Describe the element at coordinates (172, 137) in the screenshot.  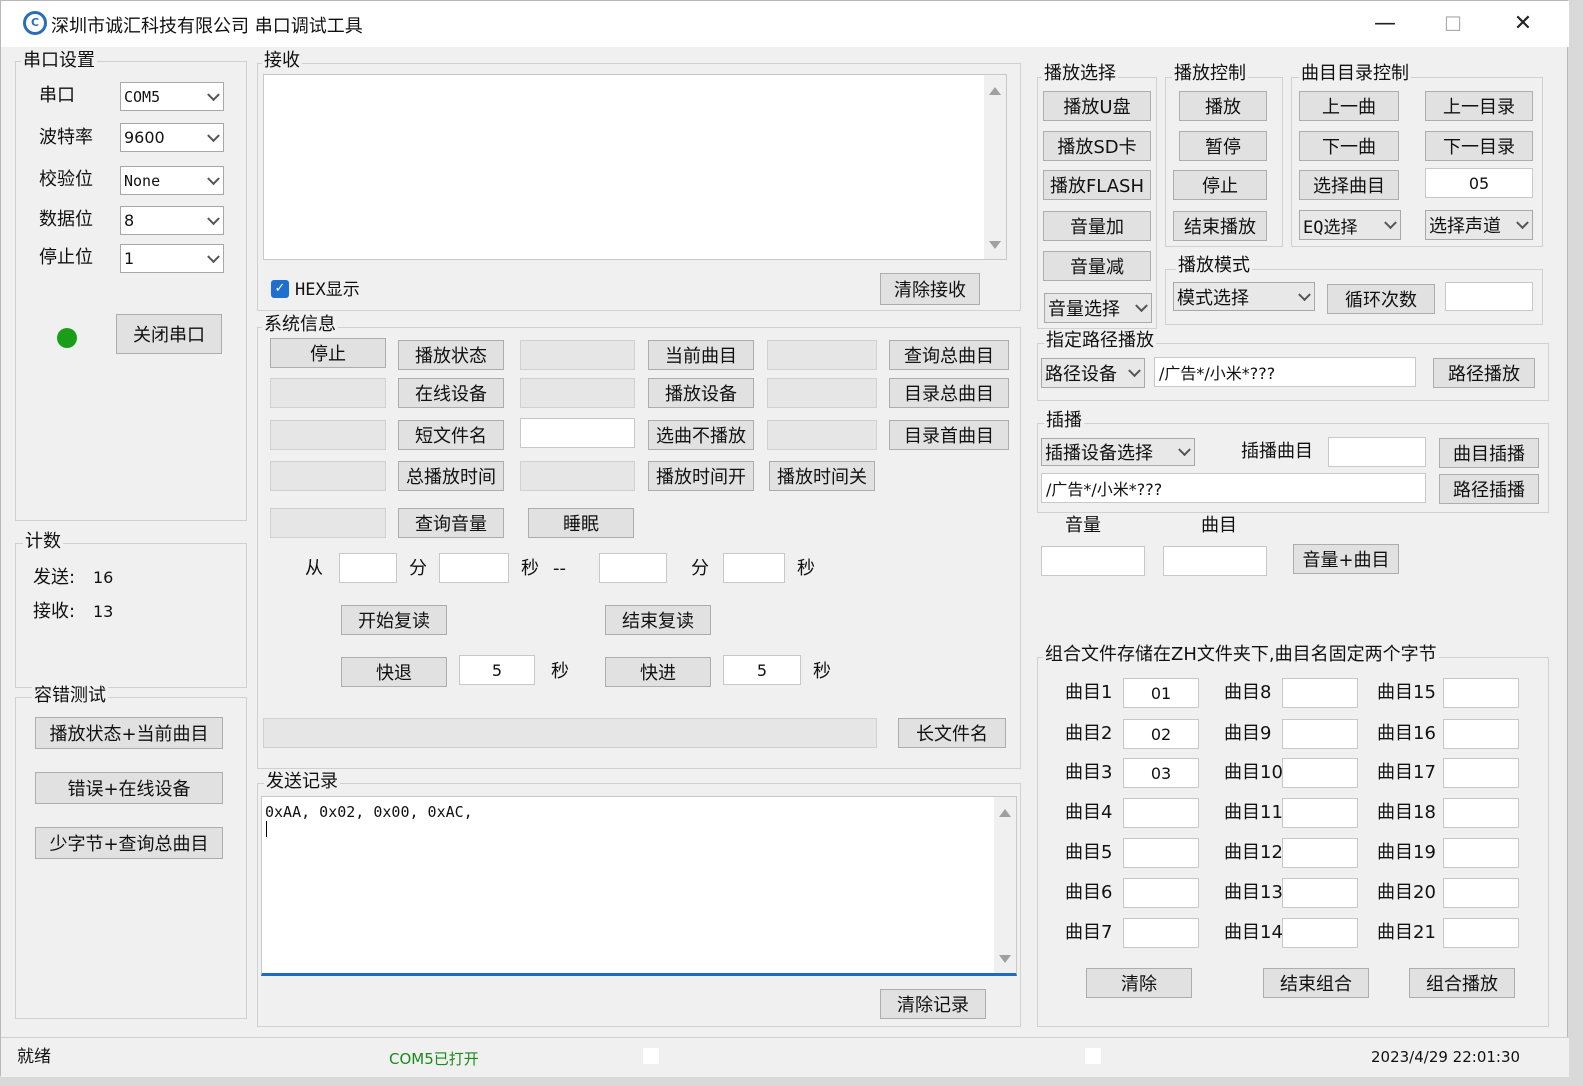
I see `baud-select: 9600` at that location.